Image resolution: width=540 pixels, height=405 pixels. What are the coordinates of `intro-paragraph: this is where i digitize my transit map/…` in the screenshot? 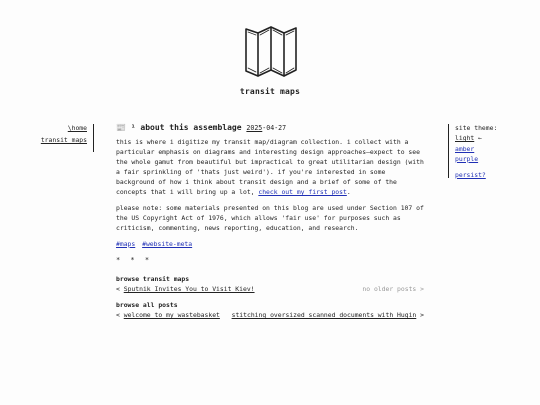 It's located at (270, 168).